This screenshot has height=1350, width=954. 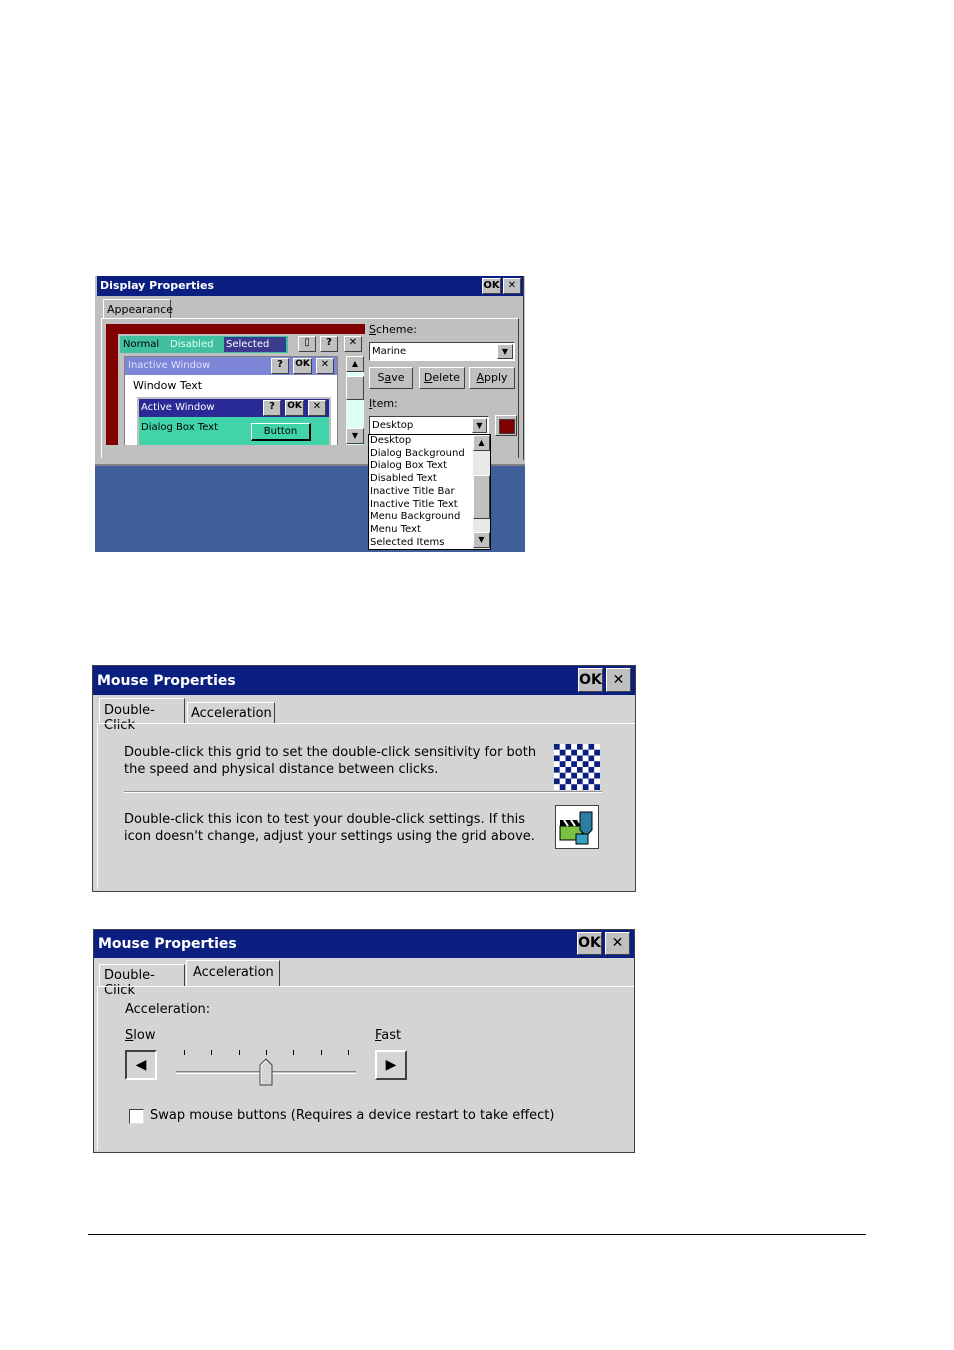 I want to click on slider-tick, so click(x=294, y=1052).